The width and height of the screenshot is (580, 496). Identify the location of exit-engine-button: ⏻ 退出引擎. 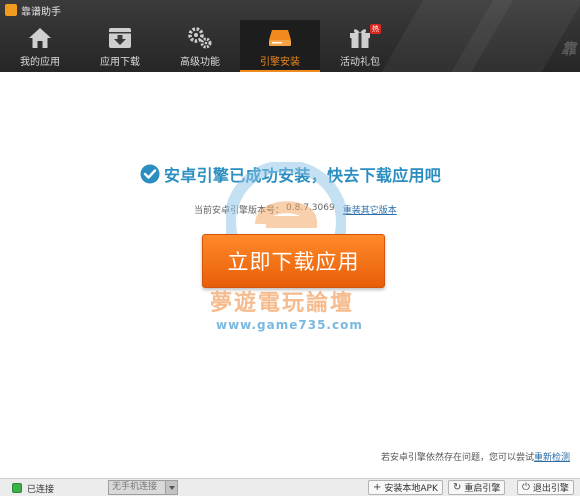
(545, 487).